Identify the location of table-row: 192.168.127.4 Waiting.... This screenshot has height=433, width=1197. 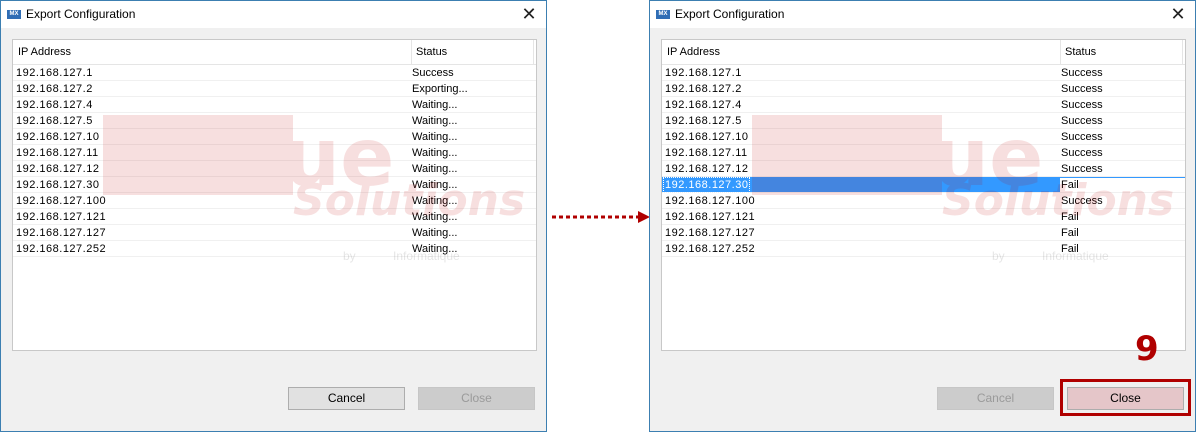
(274, 105).